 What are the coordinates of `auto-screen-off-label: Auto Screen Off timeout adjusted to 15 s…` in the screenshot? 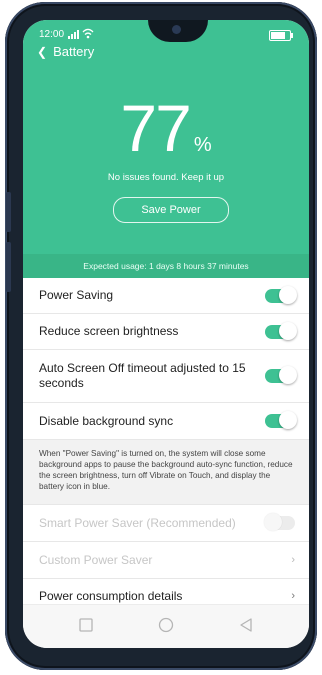 It's located at (142, 375).